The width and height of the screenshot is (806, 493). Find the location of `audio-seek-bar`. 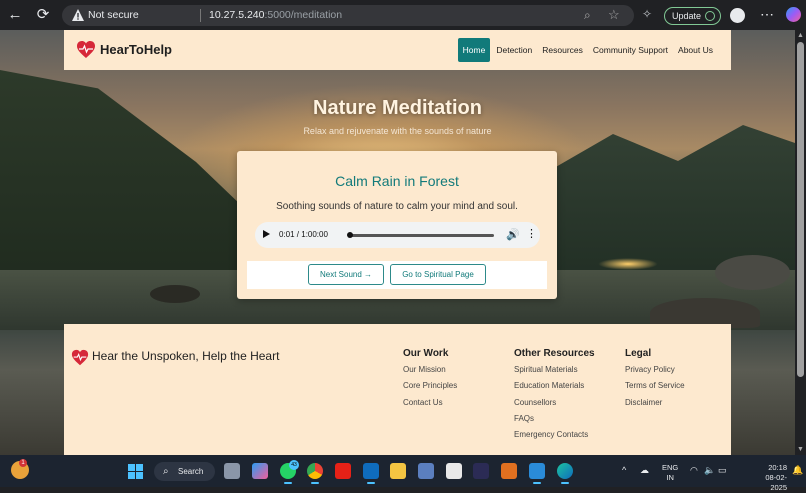

audio-seek-bar is located at coordinates (421, 235).